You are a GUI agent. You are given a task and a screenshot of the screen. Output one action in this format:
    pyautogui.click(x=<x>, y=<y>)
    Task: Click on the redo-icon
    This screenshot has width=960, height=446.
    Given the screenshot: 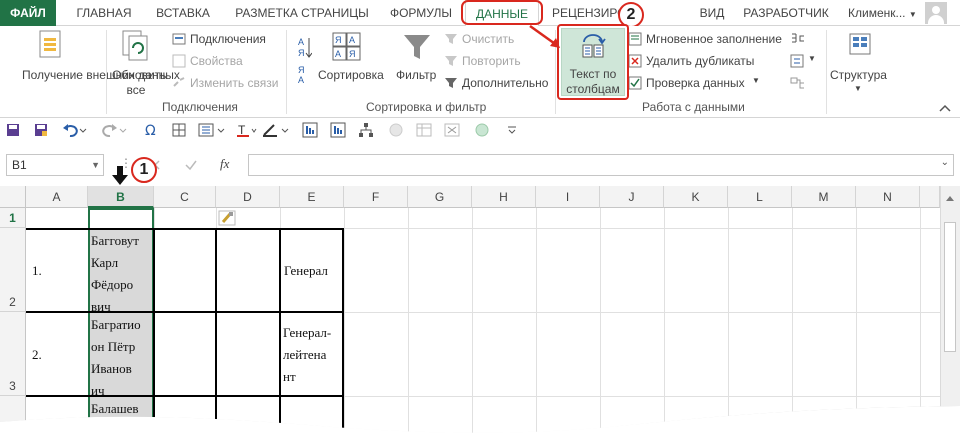 What is the action you would take?
    pyautogui.click(x=115, y=130)
    